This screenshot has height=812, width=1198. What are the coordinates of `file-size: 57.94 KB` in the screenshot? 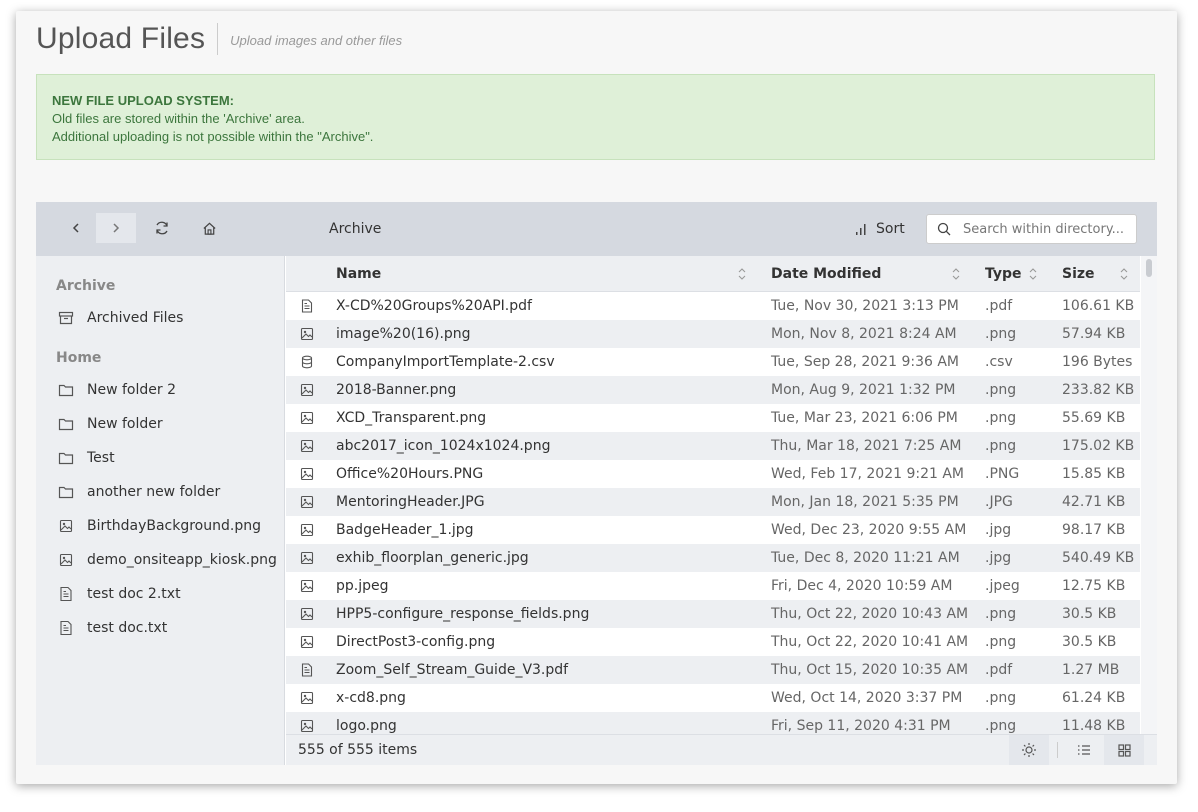 It's located at (1094, 334).